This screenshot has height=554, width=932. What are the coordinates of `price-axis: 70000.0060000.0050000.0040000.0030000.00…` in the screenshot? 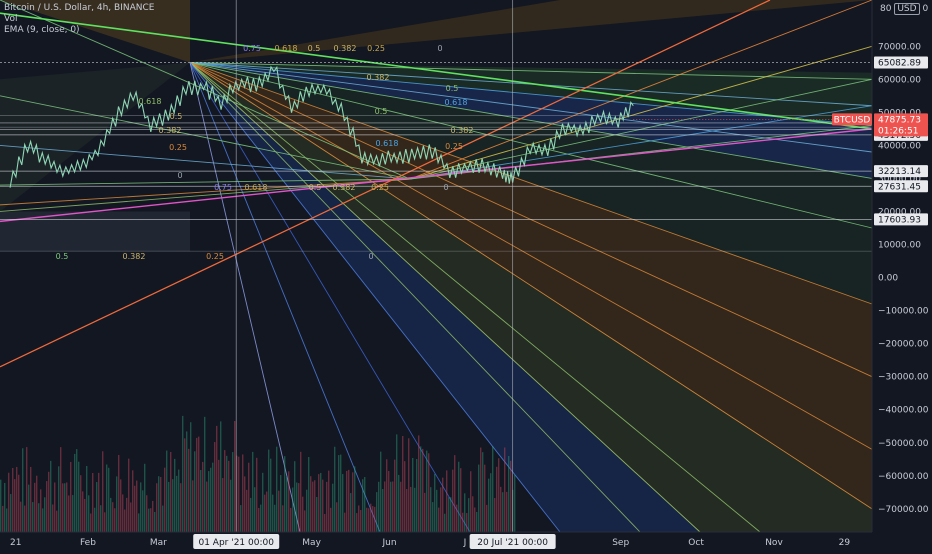 It's located at (901, 275).